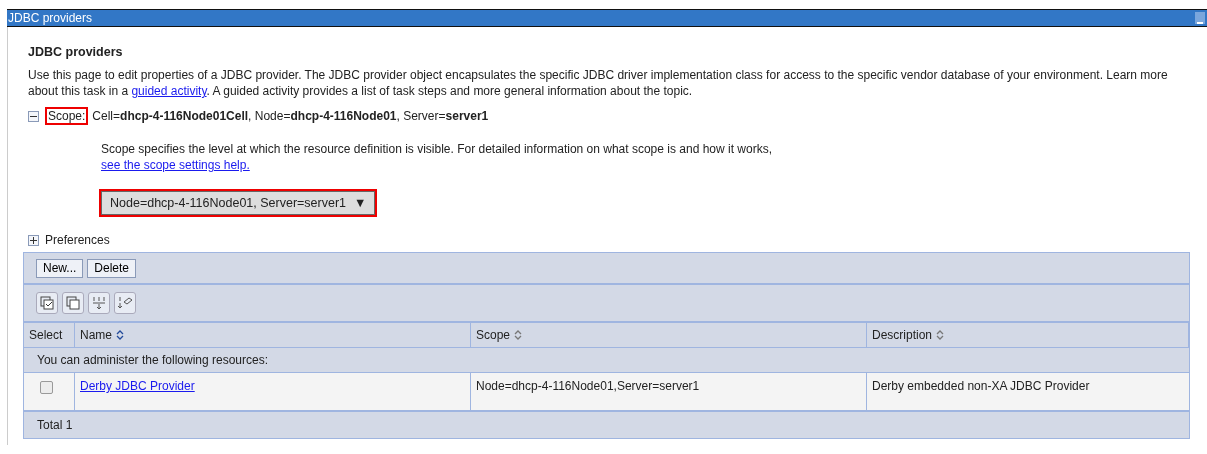 The width and height of the screenshot is (1207, 454). Describe the element at coordinates (1028, 392) in the screenshot. I see `table-cell: Derby embedded non-XA JDBC Provider` at that location.